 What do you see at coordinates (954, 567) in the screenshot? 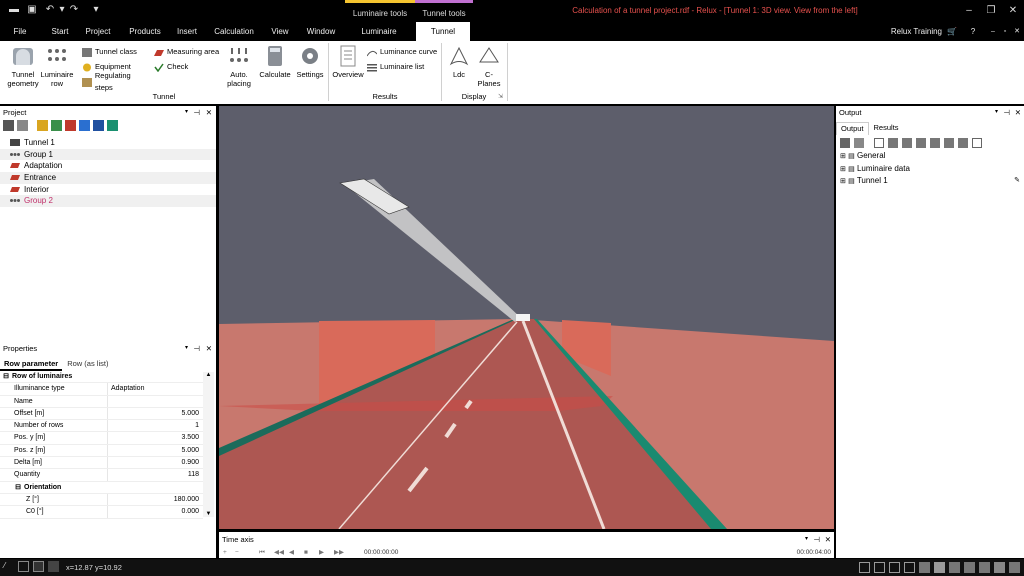
I see `view-front-icon` at bounding box center [954, 567].